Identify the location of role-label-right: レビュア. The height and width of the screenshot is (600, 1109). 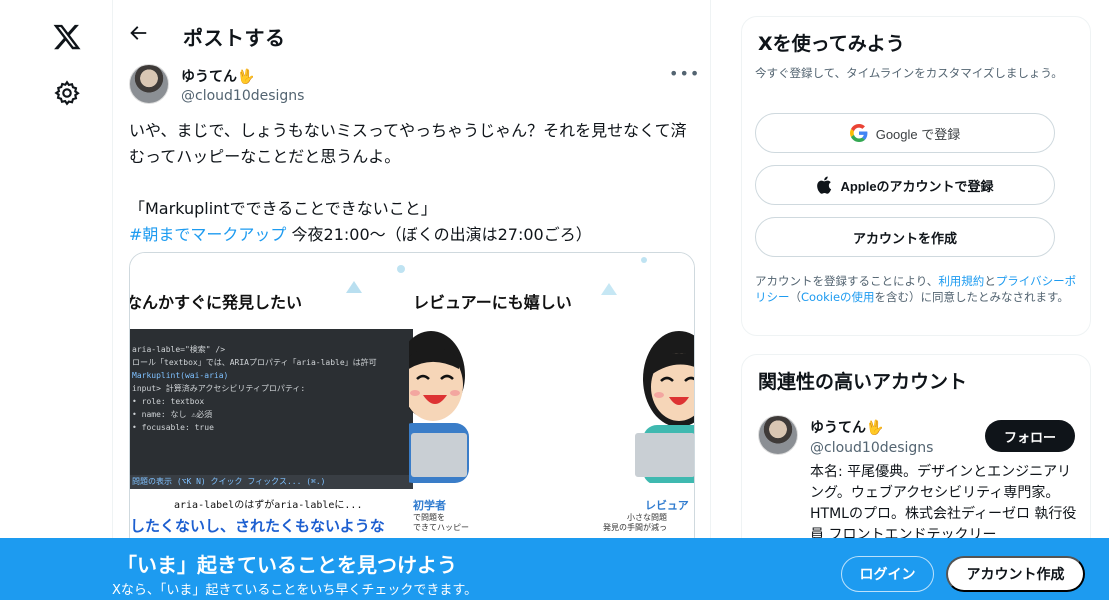
(667, 505).